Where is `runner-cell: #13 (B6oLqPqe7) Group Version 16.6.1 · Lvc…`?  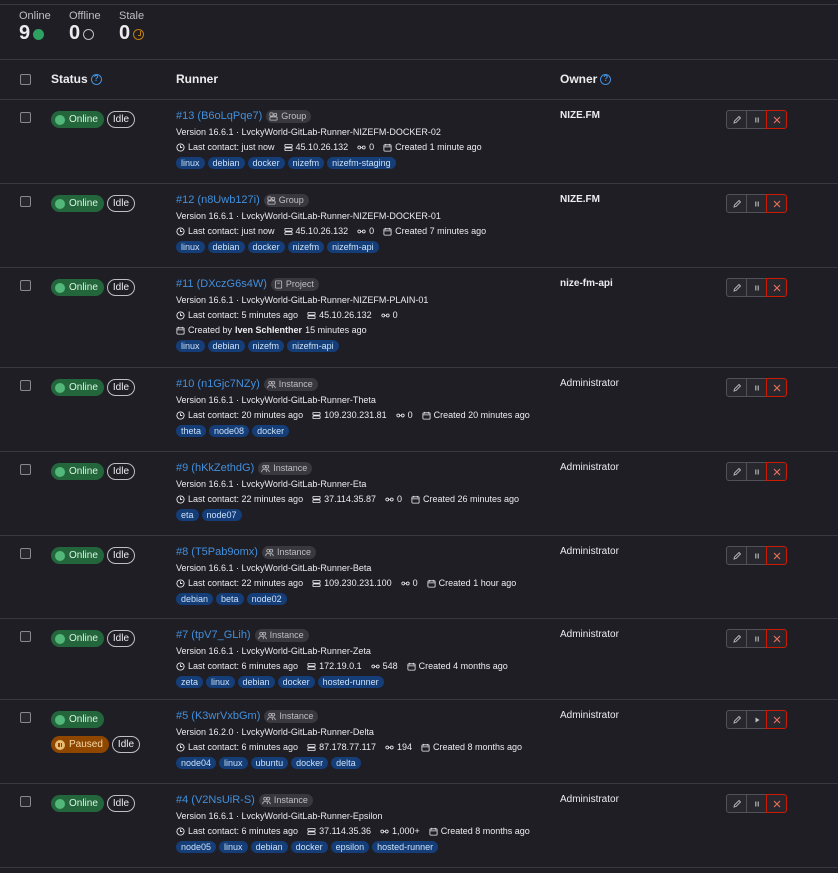
runner-cell: #13 (B6oLqPqe7) Group Version 16.6.1 · Lvc… is located at coordinates (361, 139).